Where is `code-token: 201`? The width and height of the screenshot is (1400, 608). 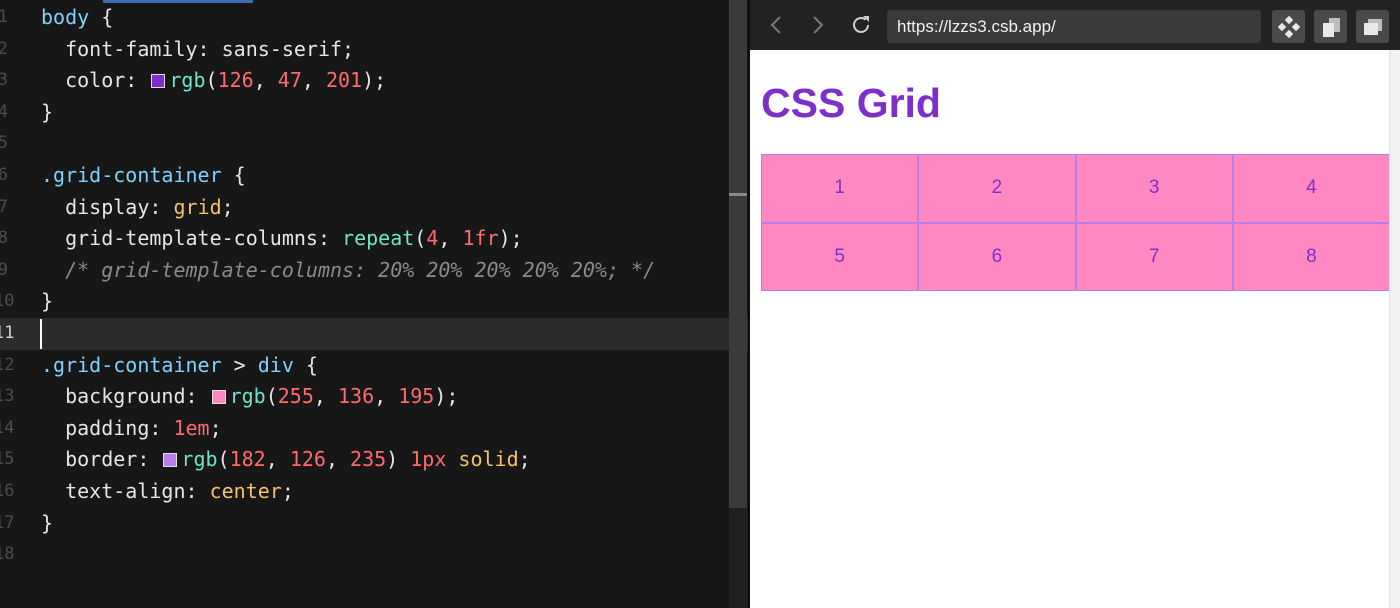 code-token: 201 is located at coordinates (344, 80).